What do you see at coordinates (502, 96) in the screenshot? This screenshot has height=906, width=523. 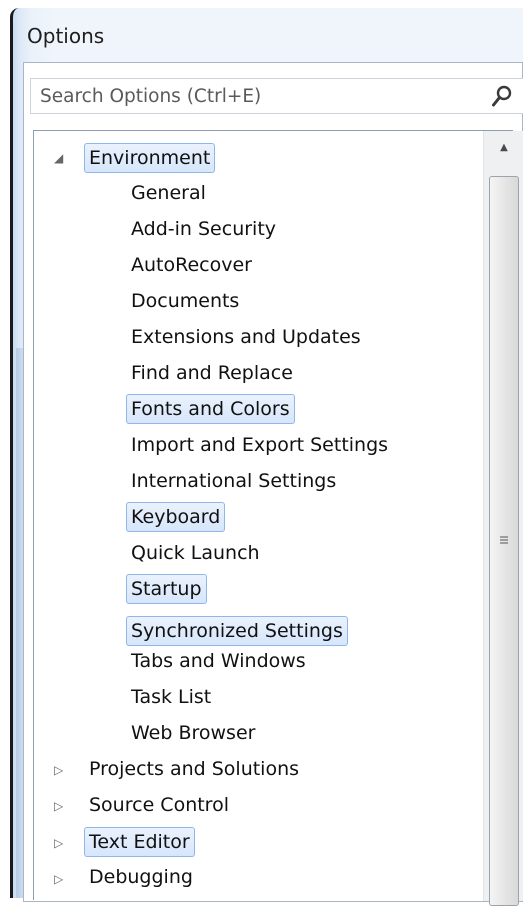 I see `search-icon` at bounding box center [502, 96].